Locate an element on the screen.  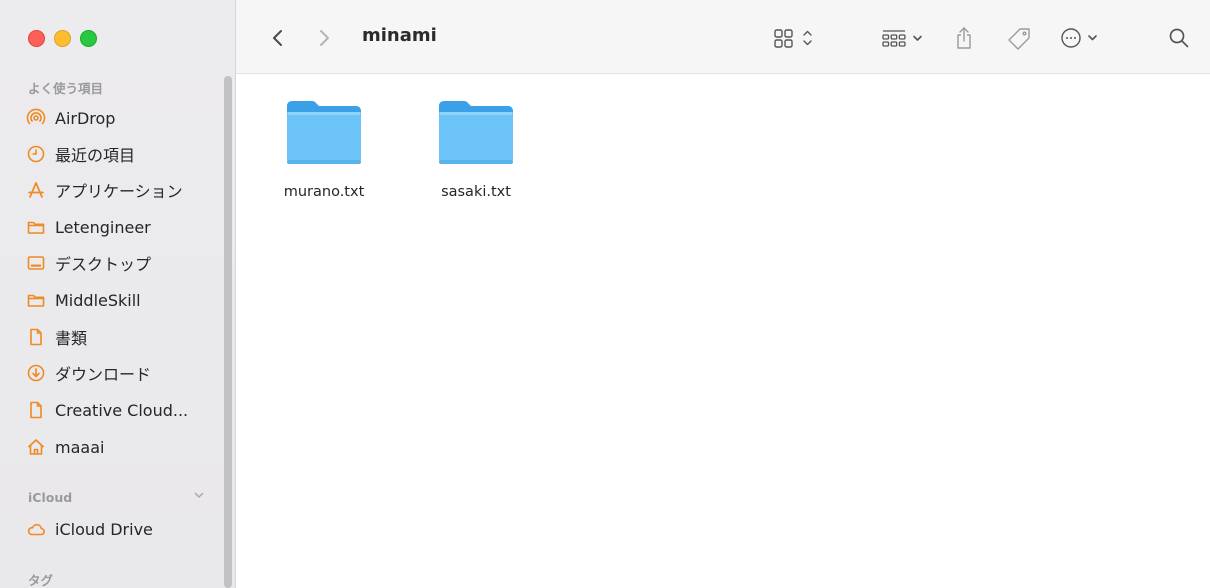
sidebar-item-label: アプリケーション is located at coordinates (119, 191).